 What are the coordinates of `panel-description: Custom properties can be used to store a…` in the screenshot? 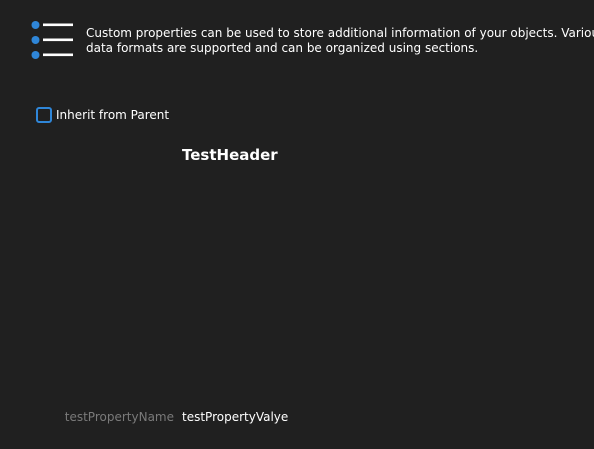 It's located at (340, 40).